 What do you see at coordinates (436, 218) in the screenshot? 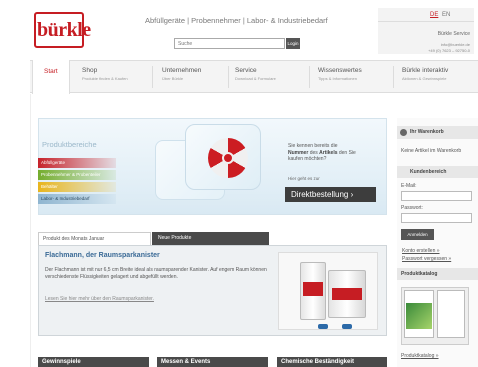
I see `password-field` at bounding box center [436, 218].